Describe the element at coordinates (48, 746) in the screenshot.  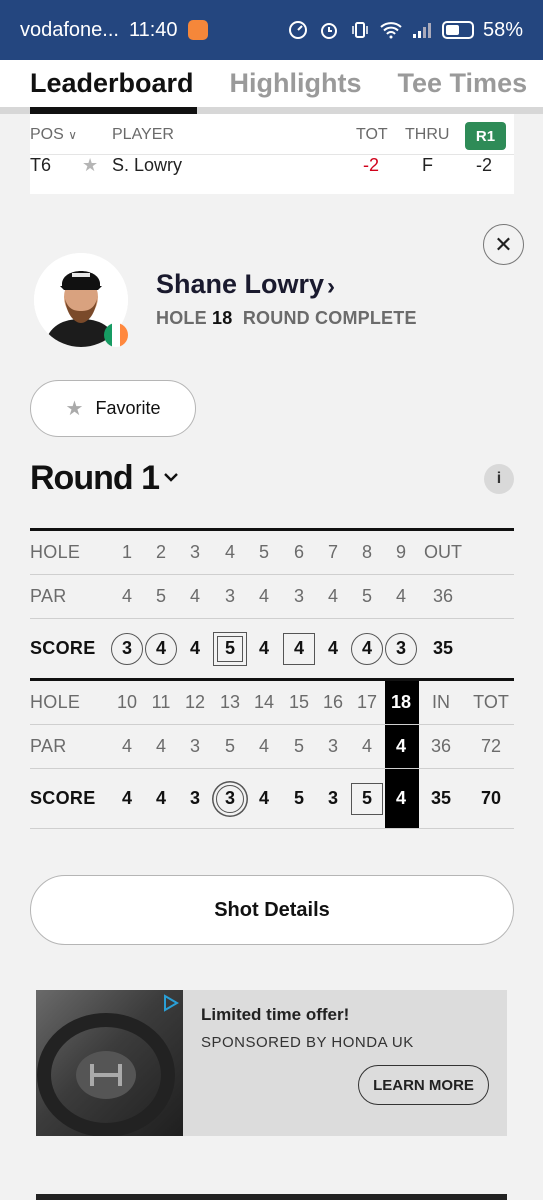
I see `par-label: PAR` at that location.